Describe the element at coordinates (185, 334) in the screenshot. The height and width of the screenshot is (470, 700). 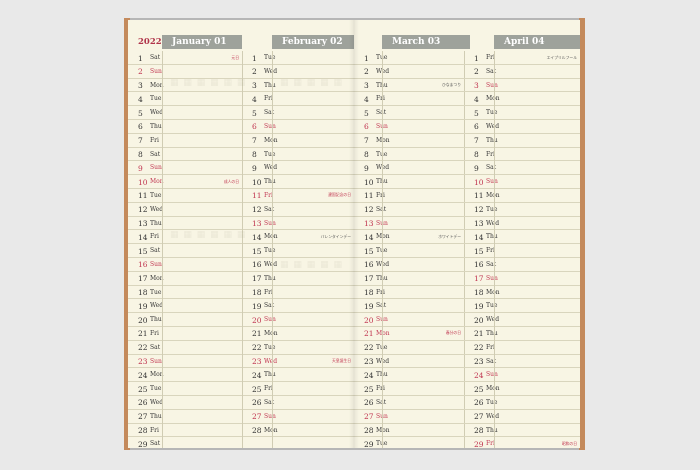
I see `day-row: 21 Fri` at that location.